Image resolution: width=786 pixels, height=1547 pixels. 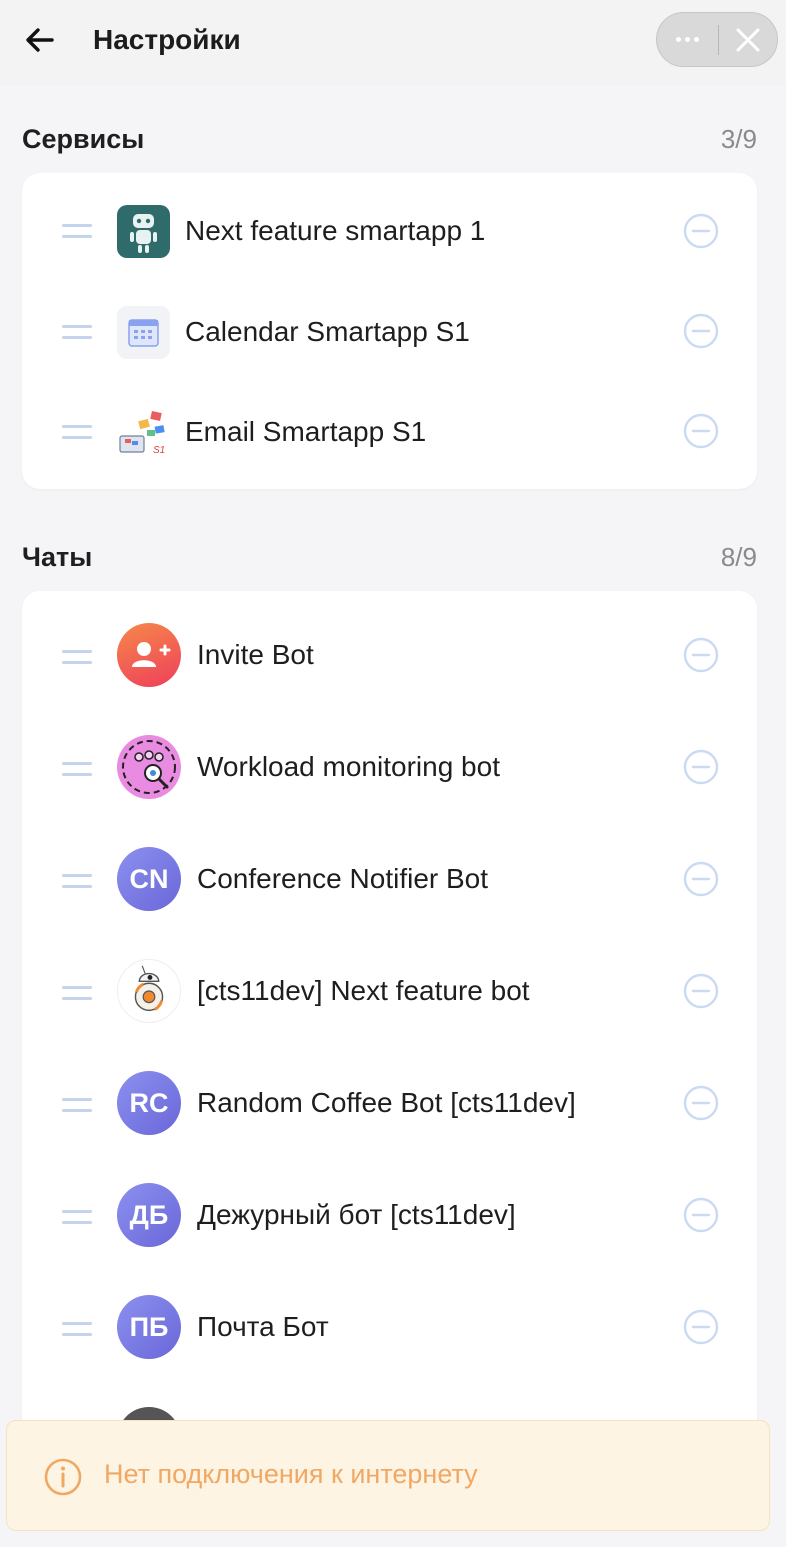 I want to click on arrow-left-icon, so click(x=40, y=40).